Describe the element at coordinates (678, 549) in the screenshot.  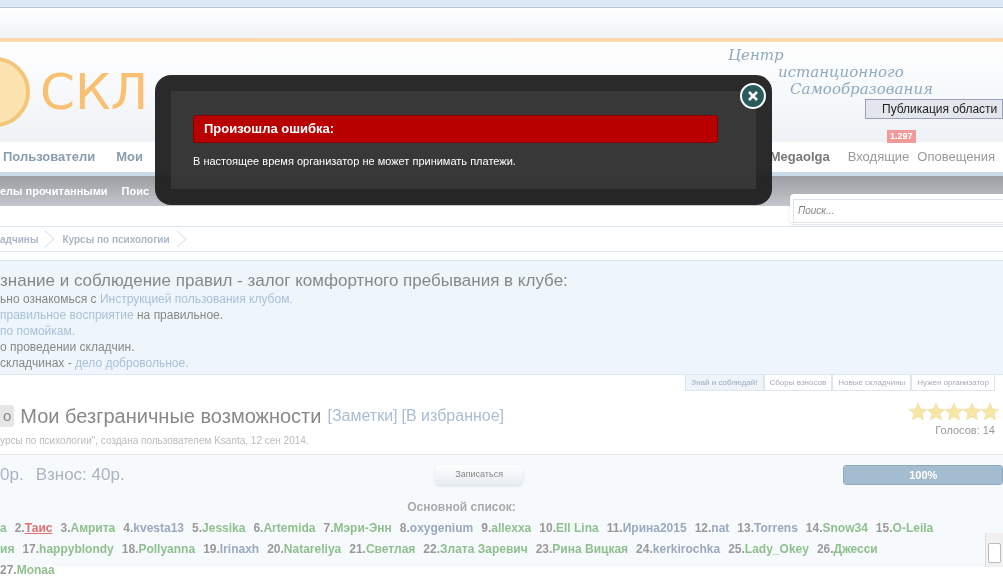
I see `participant-link: 24.kerkirochka` at that location.